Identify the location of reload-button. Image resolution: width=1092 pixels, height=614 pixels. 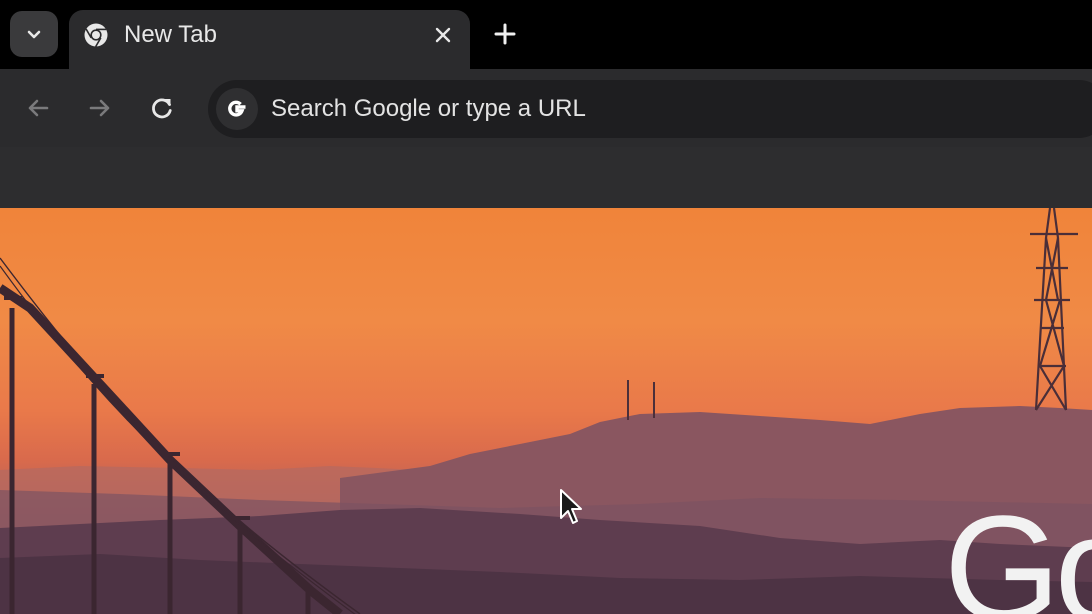
(162, 108).